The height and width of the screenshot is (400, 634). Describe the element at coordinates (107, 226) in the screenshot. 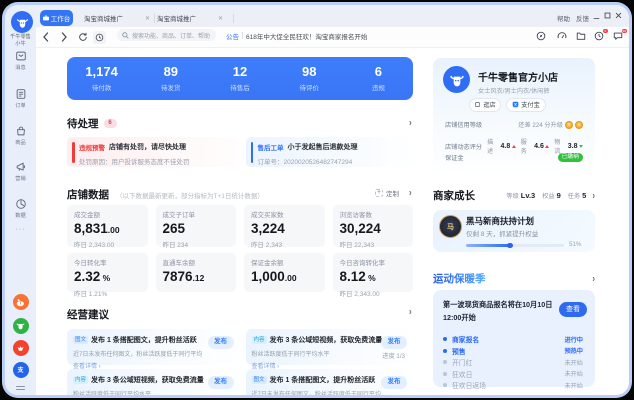

I see `metric-card-gmv: 成交金额 8,831.00 昨日 2,343.00` at that location.